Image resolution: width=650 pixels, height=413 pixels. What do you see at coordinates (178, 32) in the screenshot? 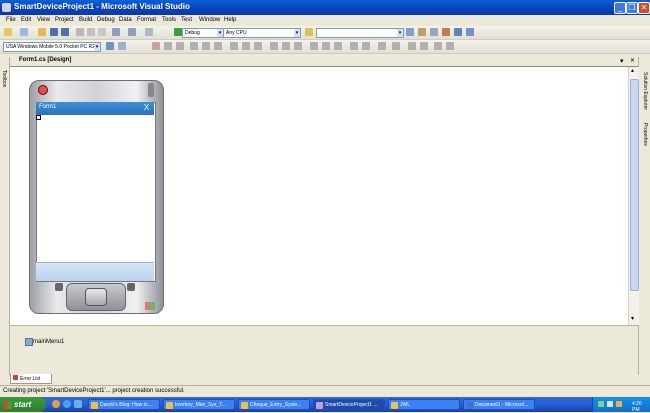
I see `start-debugging-icon` at bounding box center [178, 32].